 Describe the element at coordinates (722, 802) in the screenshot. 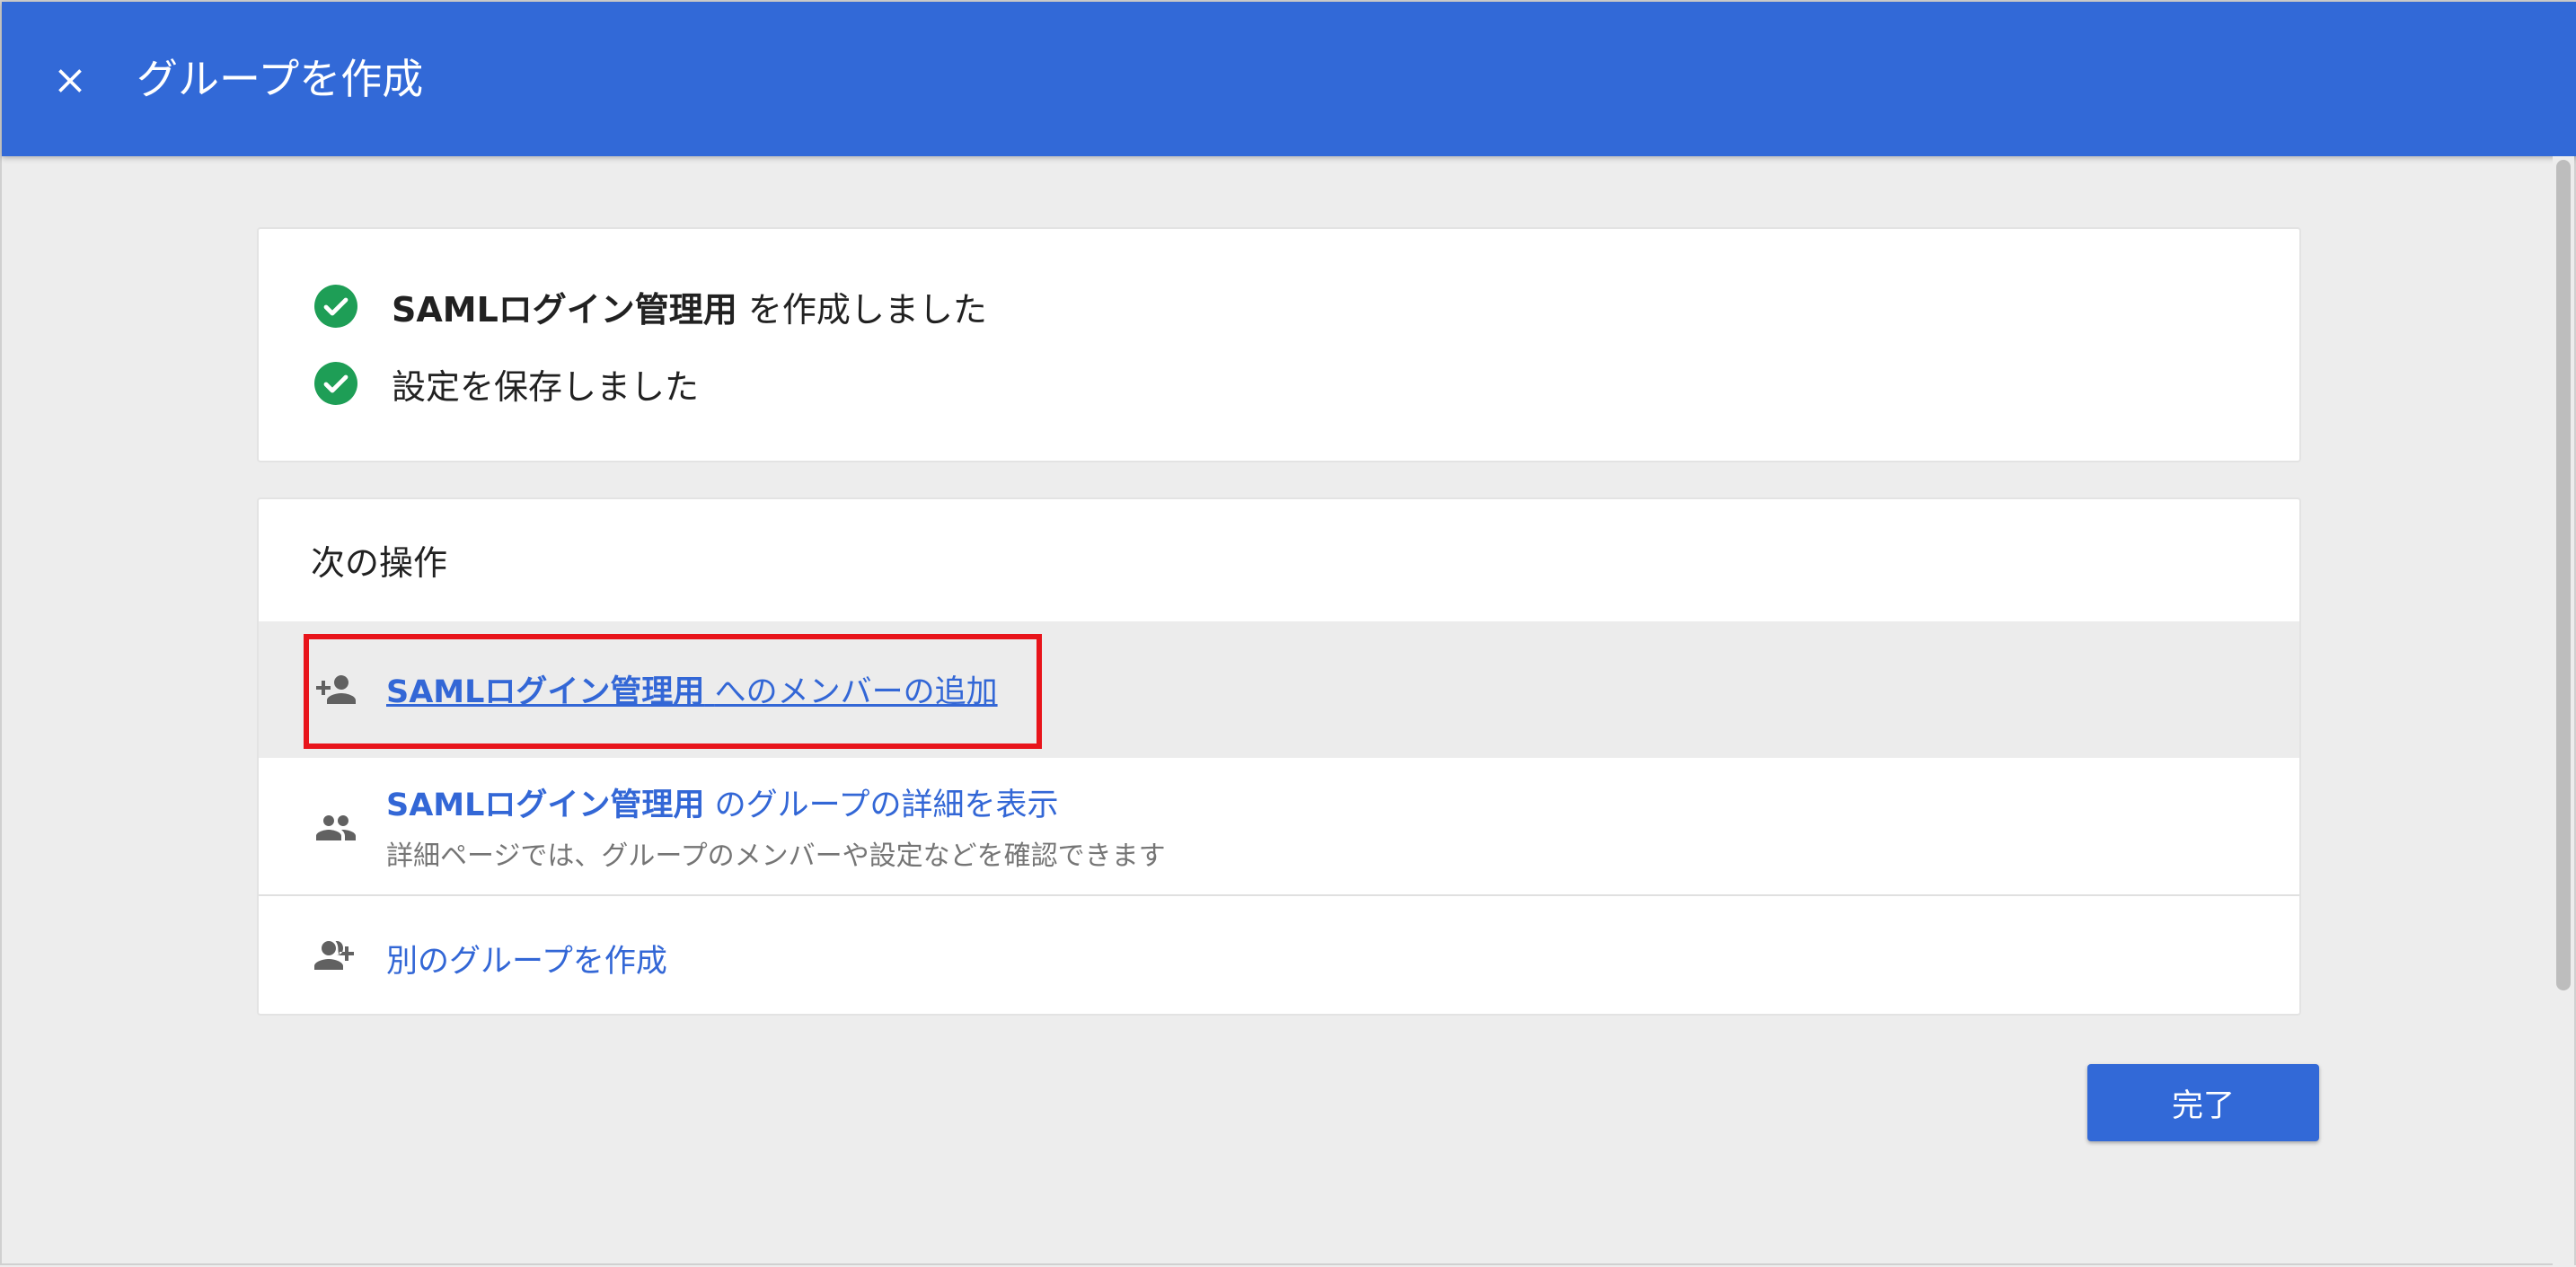

I see `view-details-link: SAMLログイン管理用 のグループの詳細を表示` at that location.